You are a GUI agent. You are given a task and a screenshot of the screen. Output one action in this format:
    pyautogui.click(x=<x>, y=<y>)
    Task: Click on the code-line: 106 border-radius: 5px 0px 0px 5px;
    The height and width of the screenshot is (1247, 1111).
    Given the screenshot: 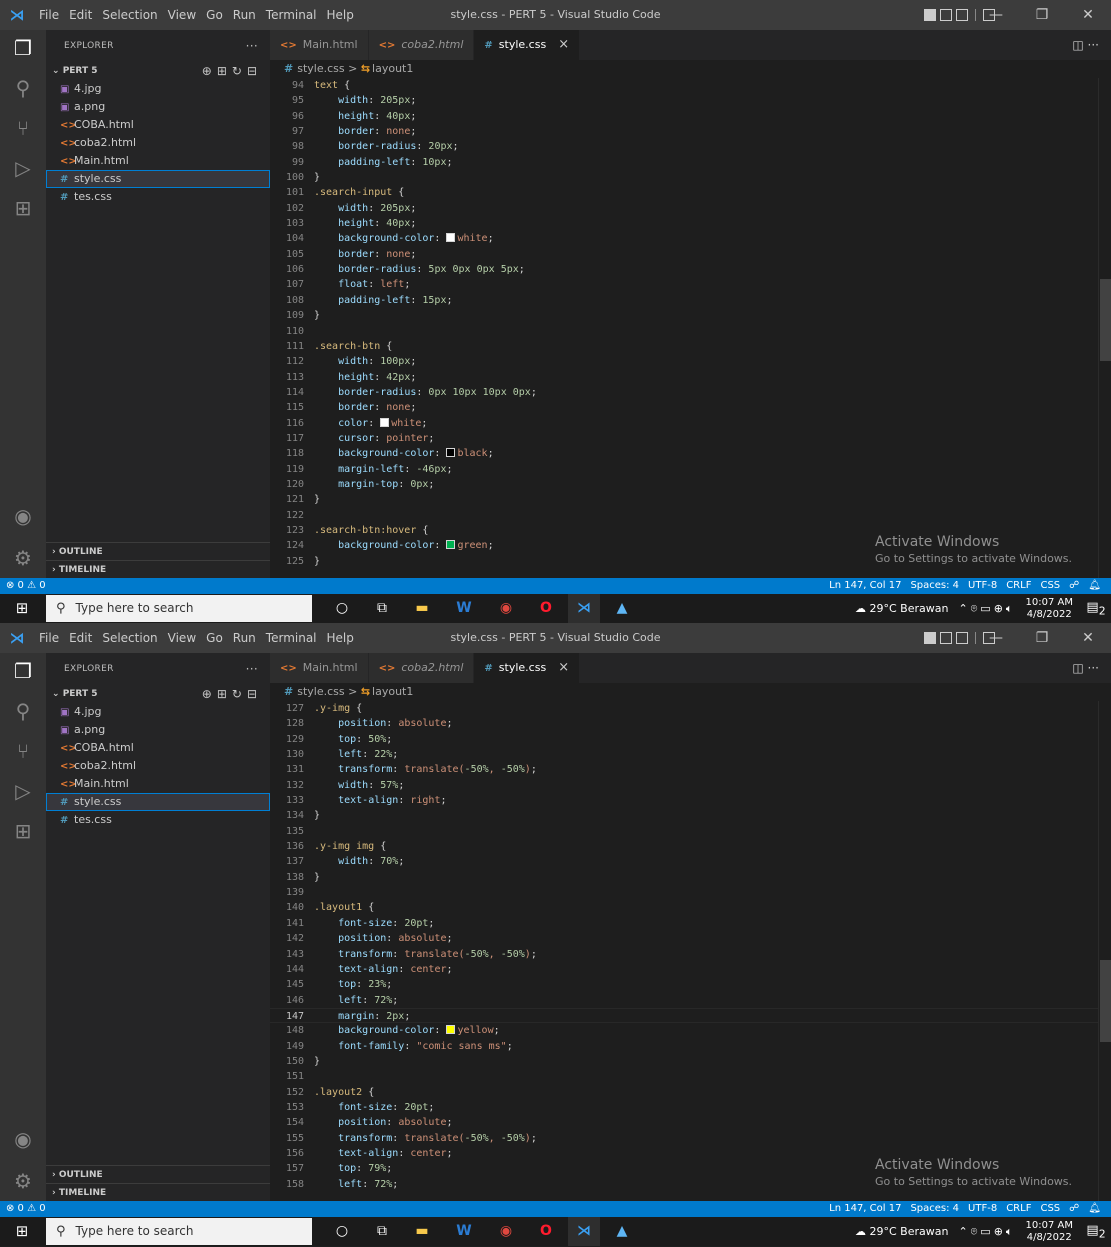 What is the action you would take?
    pyautogui.click(x=684, y=269)
    